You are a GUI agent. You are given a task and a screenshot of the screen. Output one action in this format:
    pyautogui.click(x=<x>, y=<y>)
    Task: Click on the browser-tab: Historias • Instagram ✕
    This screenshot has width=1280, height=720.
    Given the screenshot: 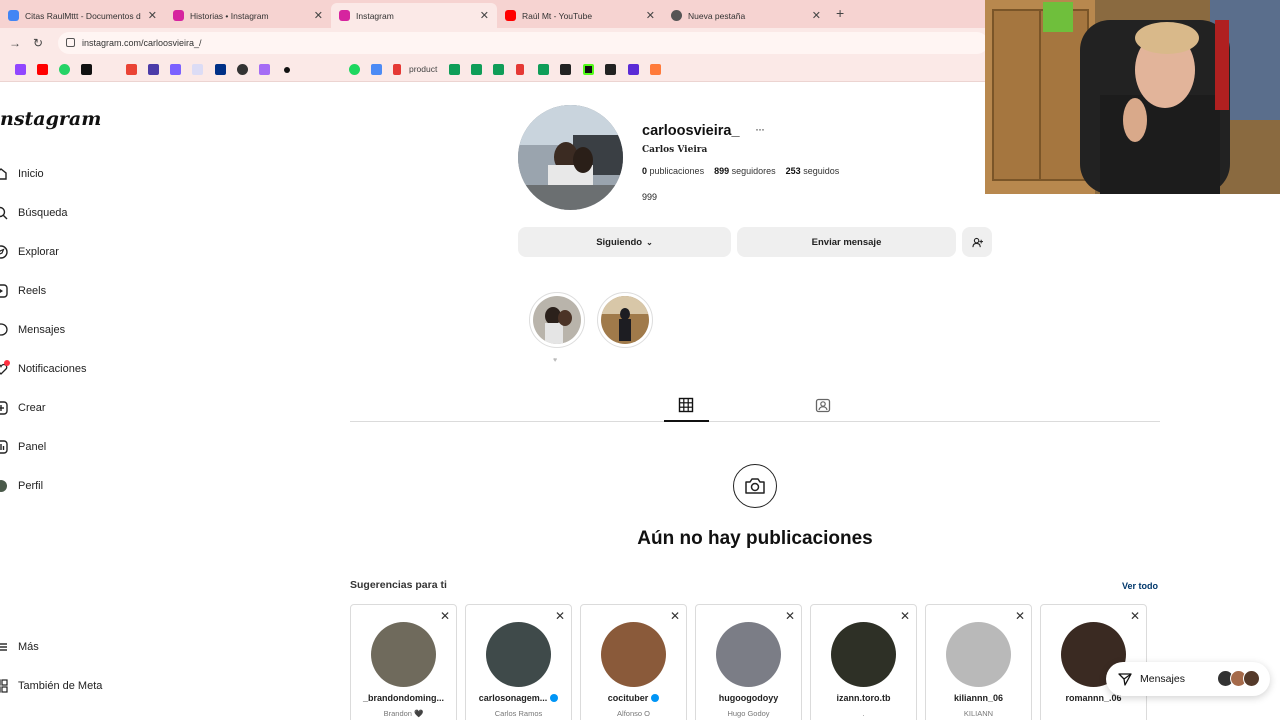 What is the action you would take?
    pyautogui.click(x=248, y=15)
    